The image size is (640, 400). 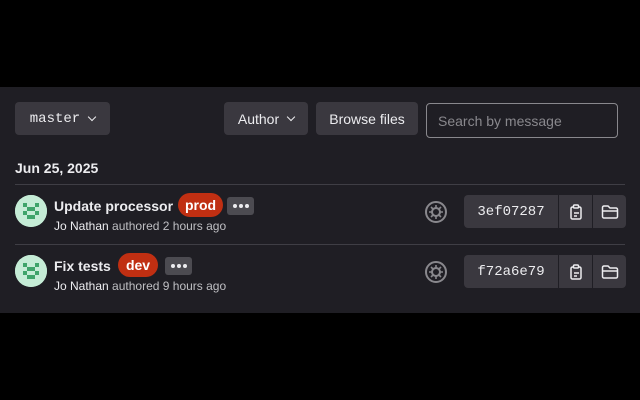 What do you see at coordinates (258, 118) in the screenshot?
I see `author-label: Author` at bounding box center [258, 118].